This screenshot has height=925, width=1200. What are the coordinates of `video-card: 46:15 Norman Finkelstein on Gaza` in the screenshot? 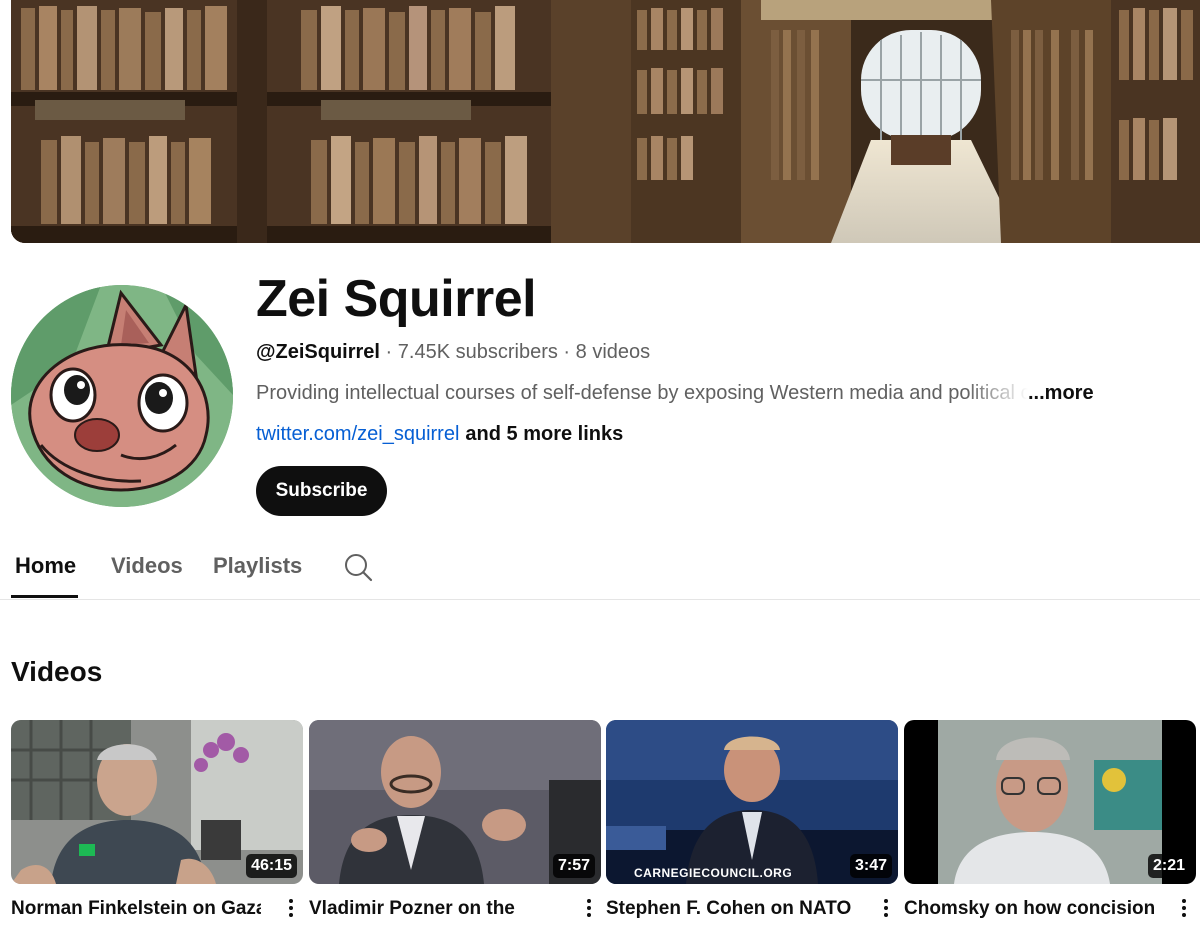 It's located at (157, 819).